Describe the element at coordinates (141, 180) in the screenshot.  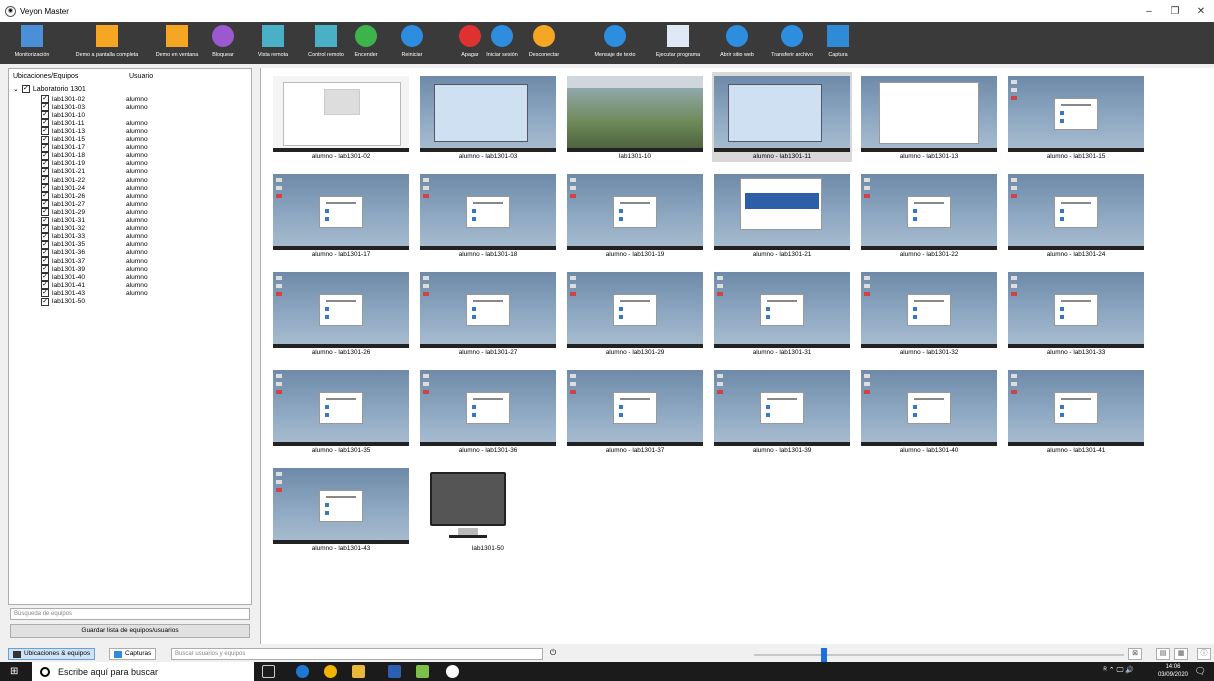
I see `computer-list-item: ✓ lab1301-22 alumno` at that location.